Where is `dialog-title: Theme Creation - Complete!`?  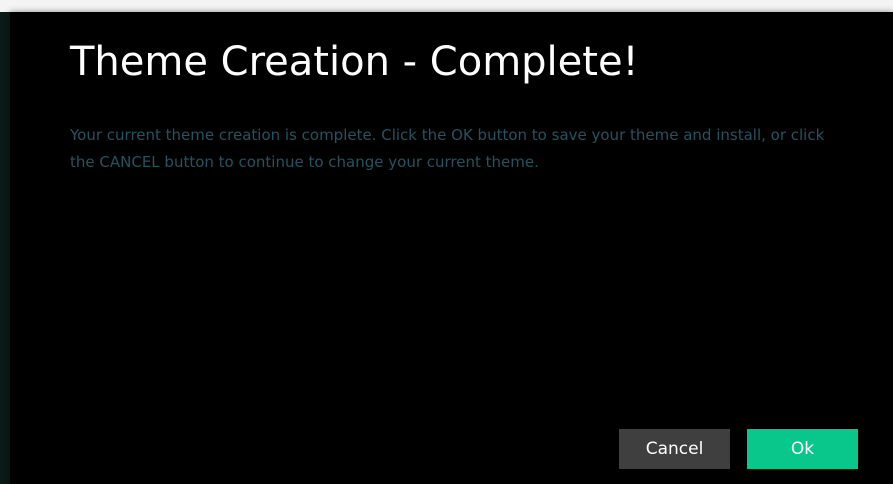 dialog-title: Theme Creation - Complete! is located at coordinates (354, 62).